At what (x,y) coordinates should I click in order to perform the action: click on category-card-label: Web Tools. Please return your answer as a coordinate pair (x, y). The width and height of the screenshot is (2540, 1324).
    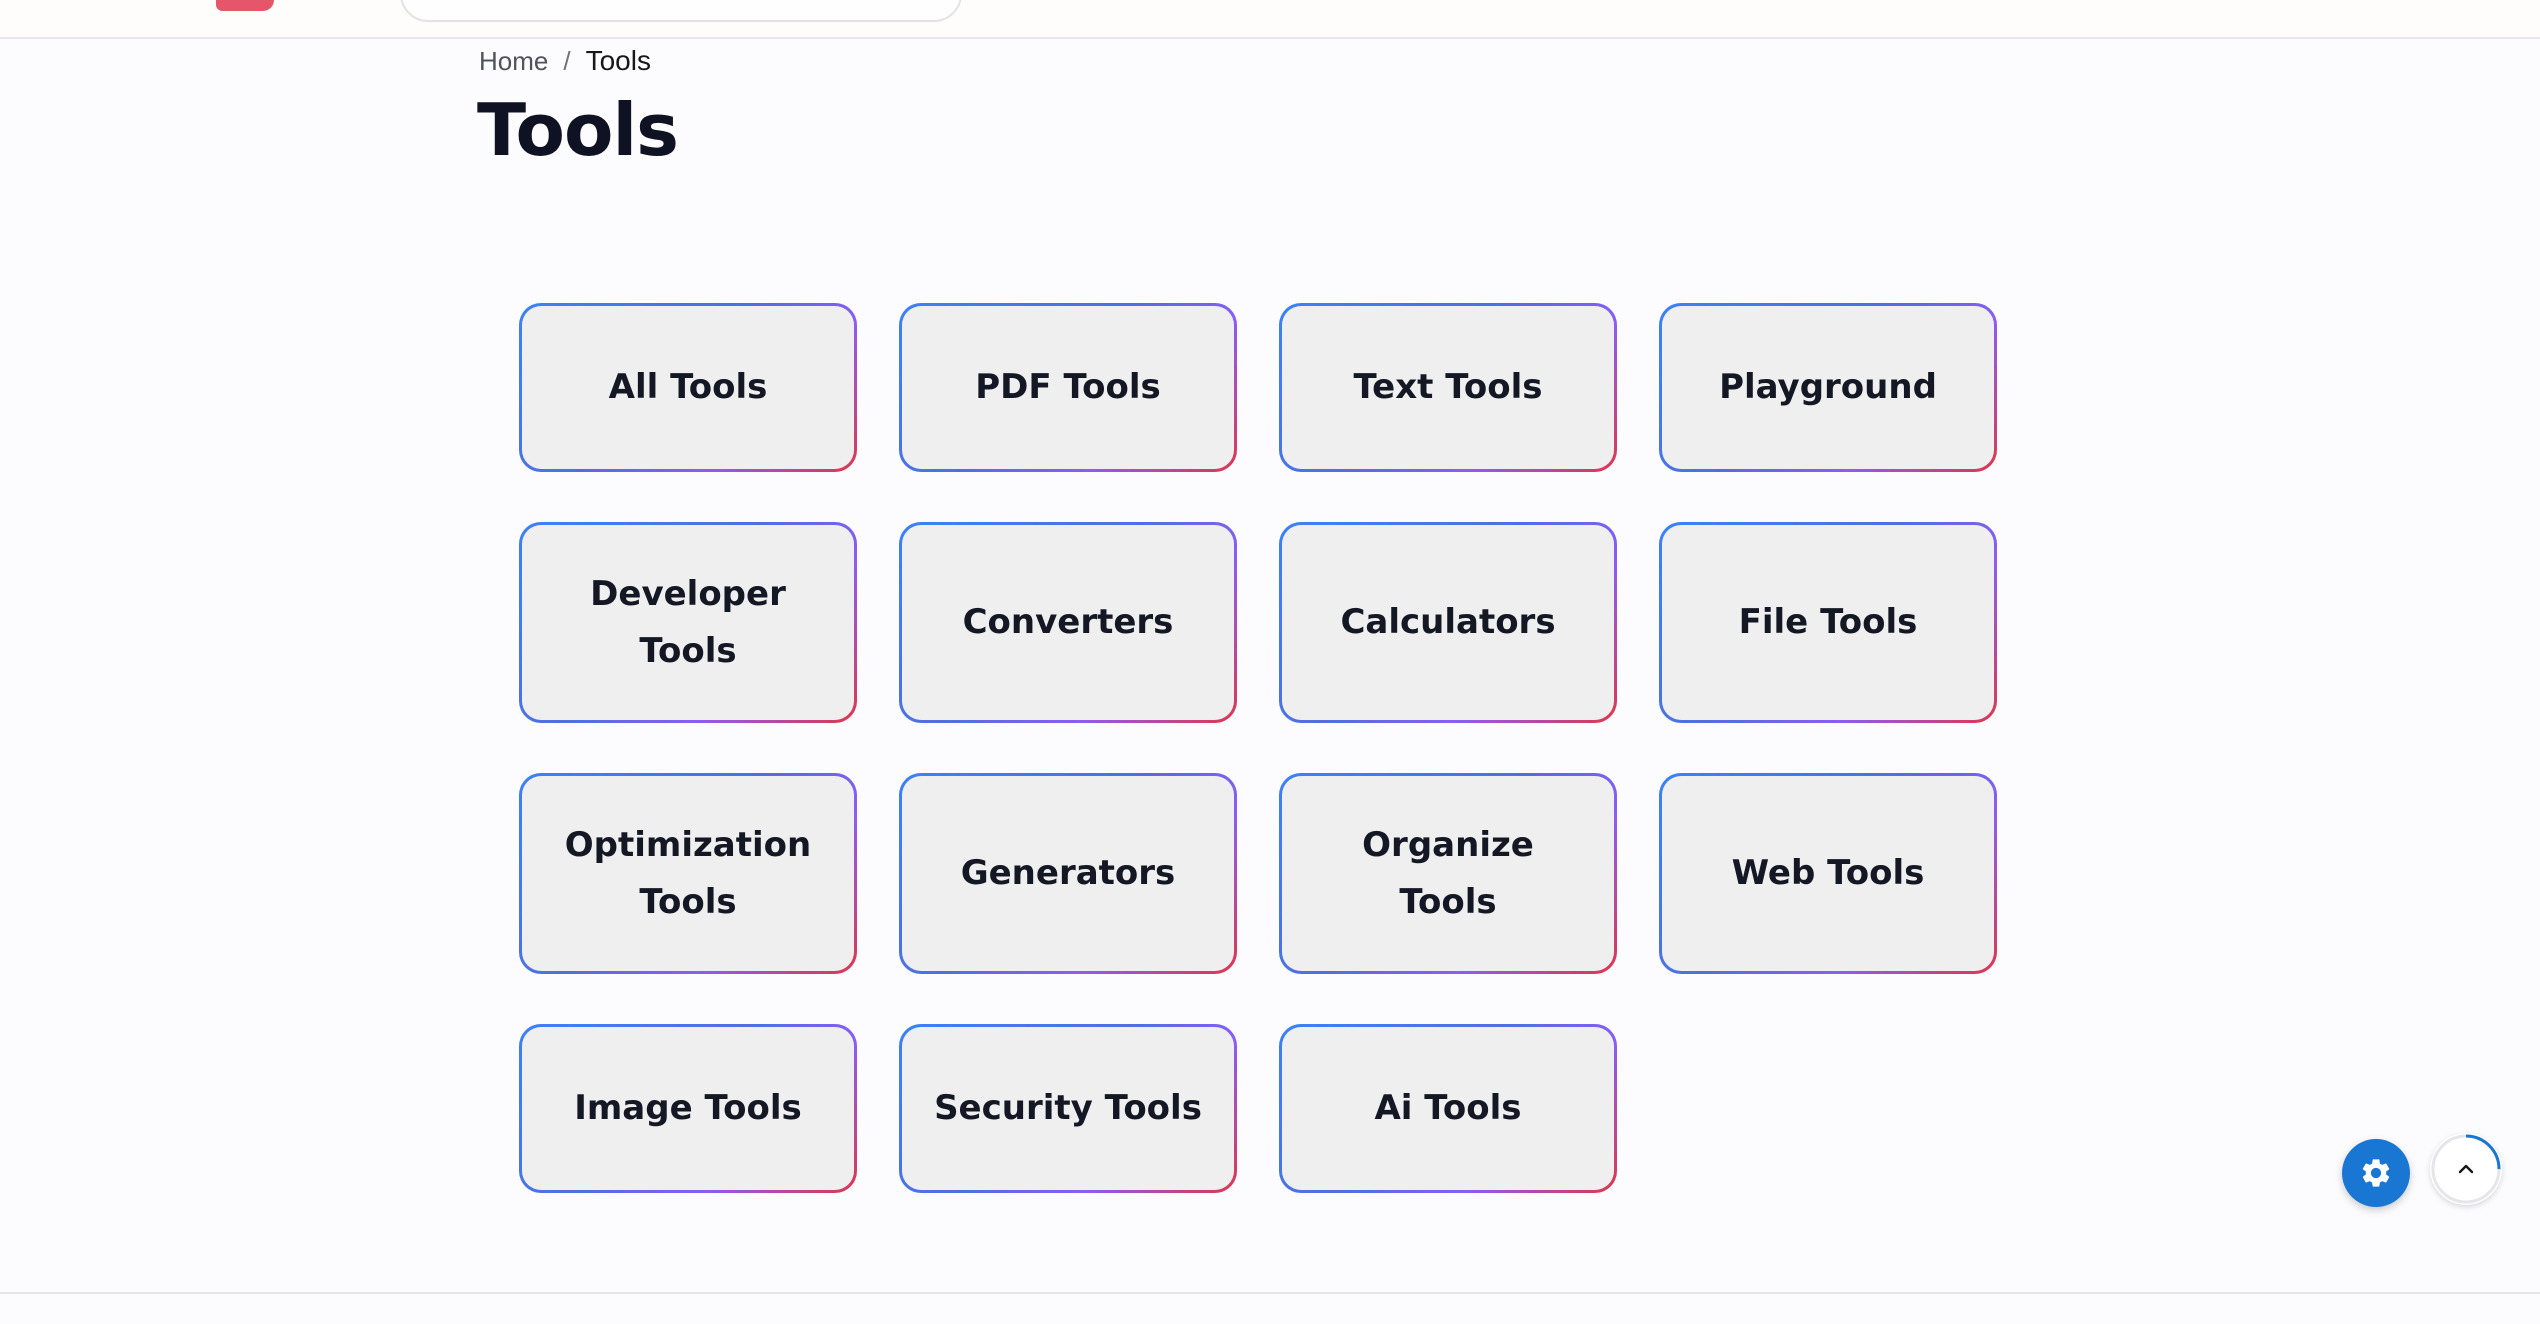
    Looking at the image, I should click on (1828, 873).